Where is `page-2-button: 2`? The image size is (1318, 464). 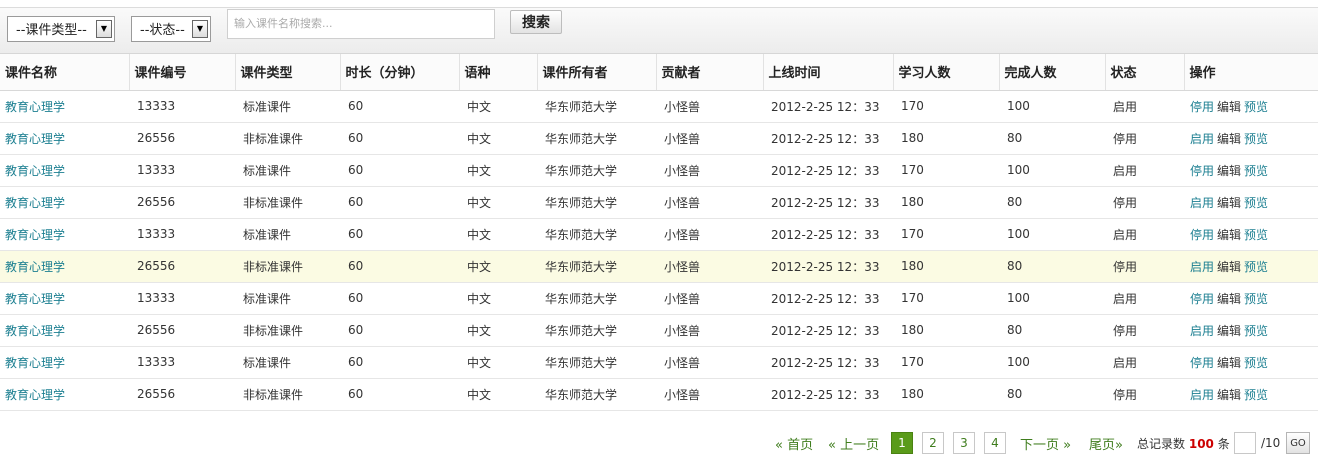 page-2-button: 2 is located at coordinates (933, 443).